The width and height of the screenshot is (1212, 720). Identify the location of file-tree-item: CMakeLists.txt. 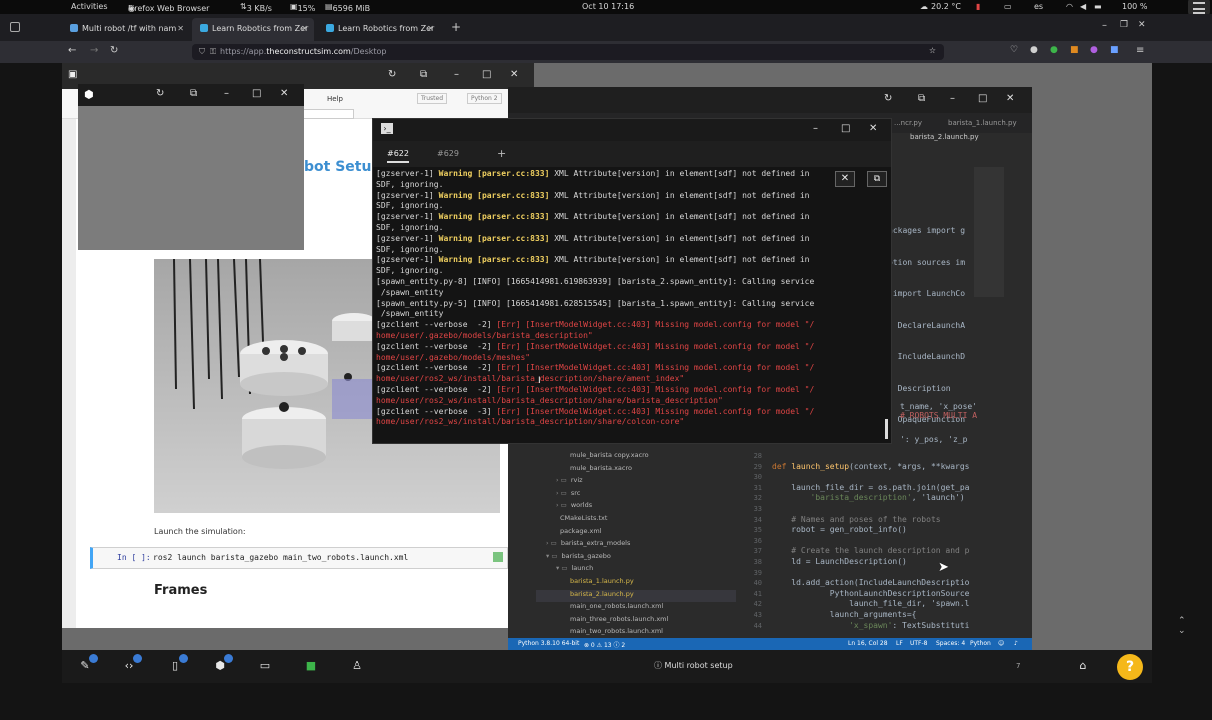
(636, 520).